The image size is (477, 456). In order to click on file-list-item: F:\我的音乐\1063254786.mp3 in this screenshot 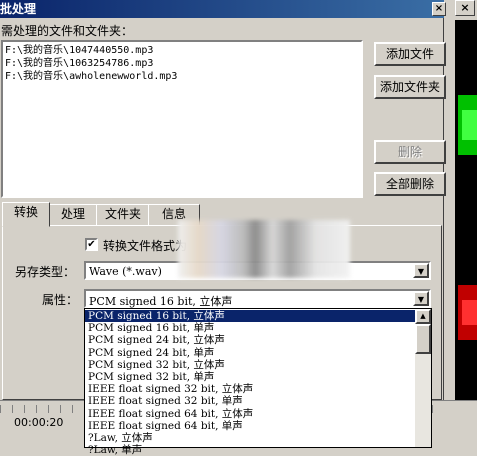, I will do `click(182, 63)`.